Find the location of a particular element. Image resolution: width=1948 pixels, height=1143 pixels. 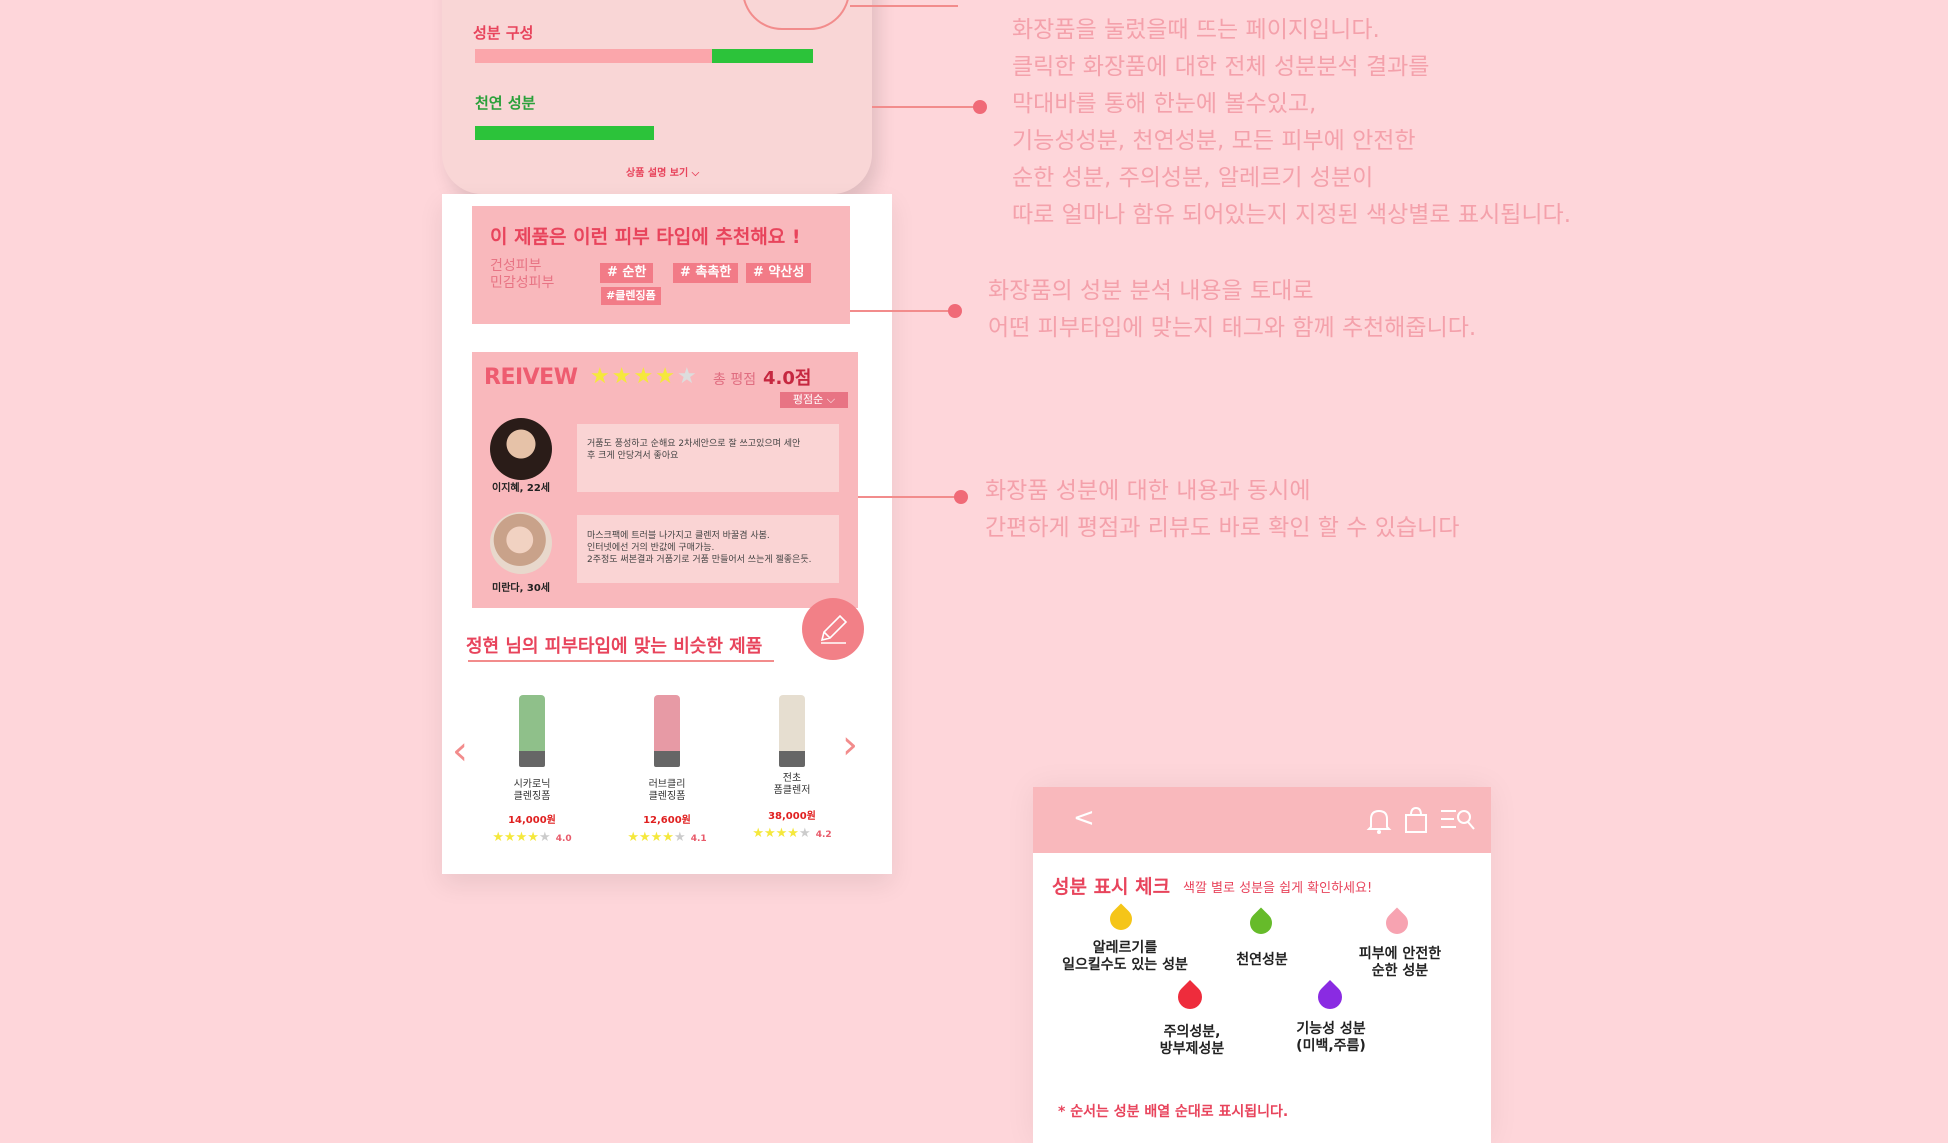

similar-underline is located at coordinates (621, 661).